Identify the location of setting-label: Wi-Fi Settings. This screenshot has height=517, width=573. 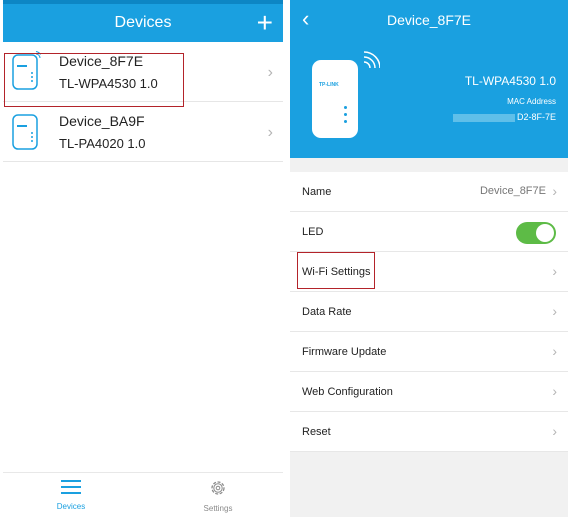
(336, 271).